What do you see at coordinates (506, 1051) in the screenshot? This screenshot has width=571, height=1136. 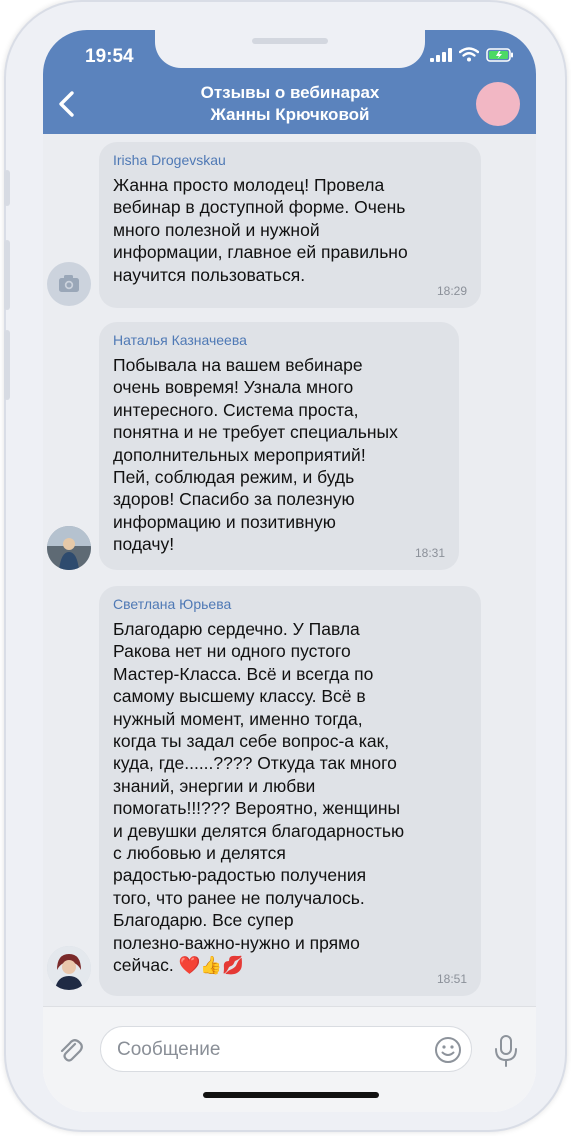 I see `microphone-icon` at bounding box center [506, 1051].